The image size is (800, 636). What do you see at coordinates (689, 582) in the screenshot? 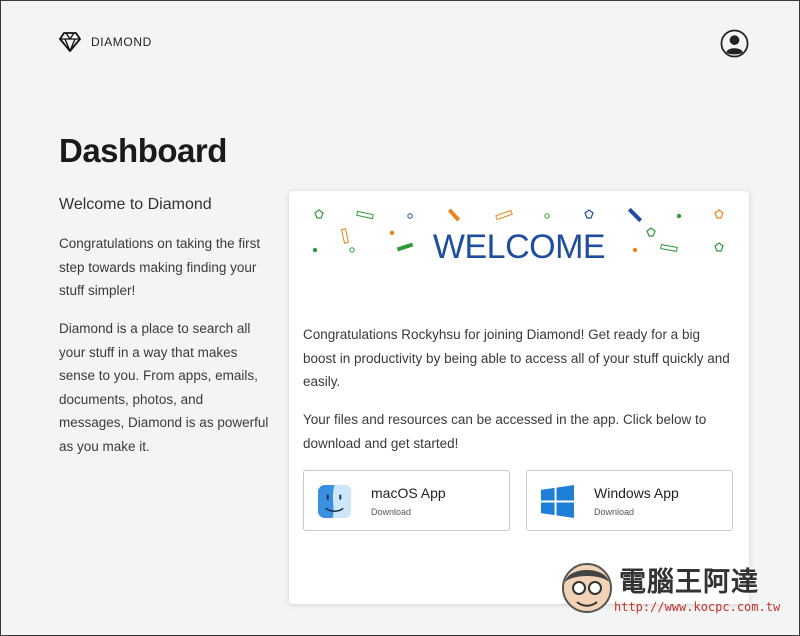
I see `watermark-text: 電腦王阿達` at bounding box center [689, 582].